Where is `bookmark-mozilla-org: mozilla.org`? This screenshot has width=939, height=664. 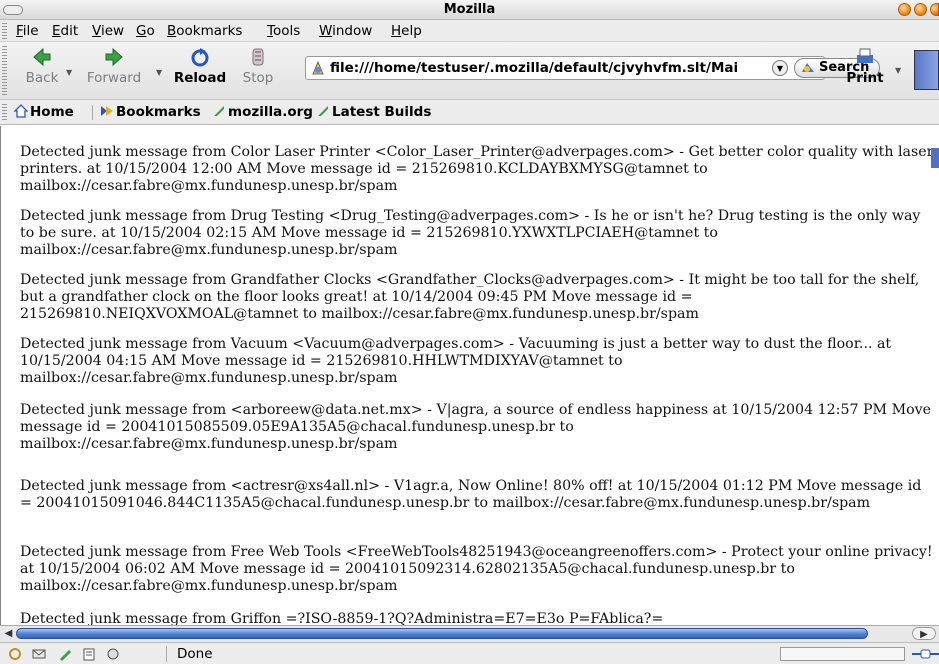 bookmark-mozilla-org: mozilla.org is located at coordinates (262, 112).